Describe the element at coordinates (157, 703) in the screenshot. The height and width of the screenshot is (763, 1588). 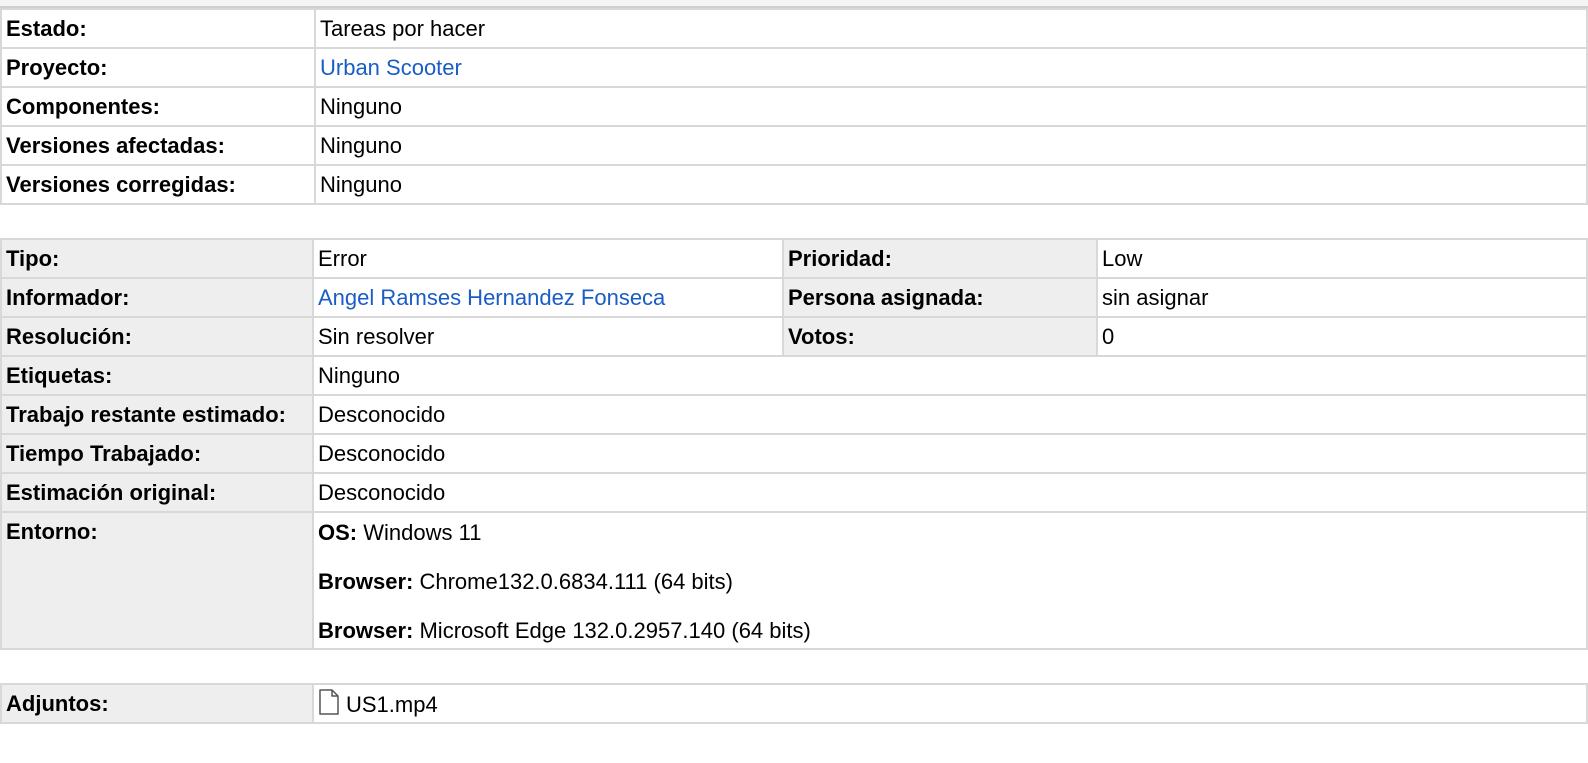
I see `field-label: Adjuntos:` at that location.